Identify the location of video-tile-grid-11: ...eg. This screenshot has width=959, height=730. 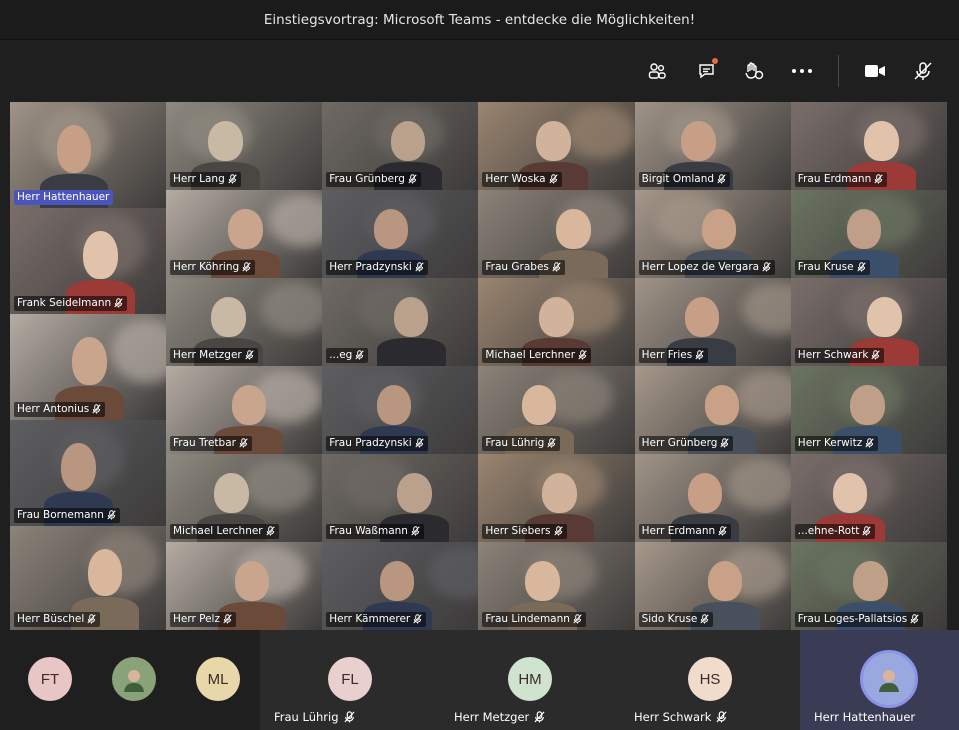
(400, 322).